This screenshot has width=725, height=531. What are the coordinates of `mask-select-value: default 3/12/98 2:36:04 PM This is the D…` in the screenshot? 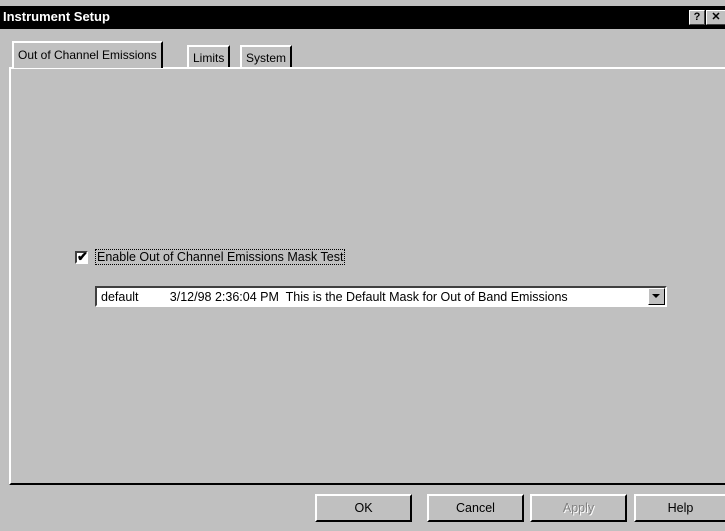 It's located at (334, 297).